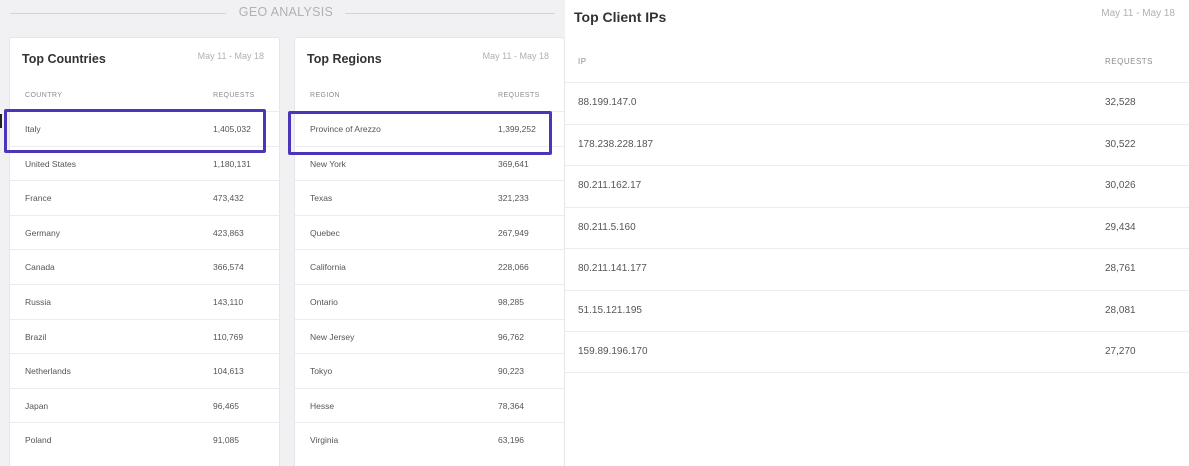  I want to click on ip-address: 80.211.141.177, so click(612, 268).